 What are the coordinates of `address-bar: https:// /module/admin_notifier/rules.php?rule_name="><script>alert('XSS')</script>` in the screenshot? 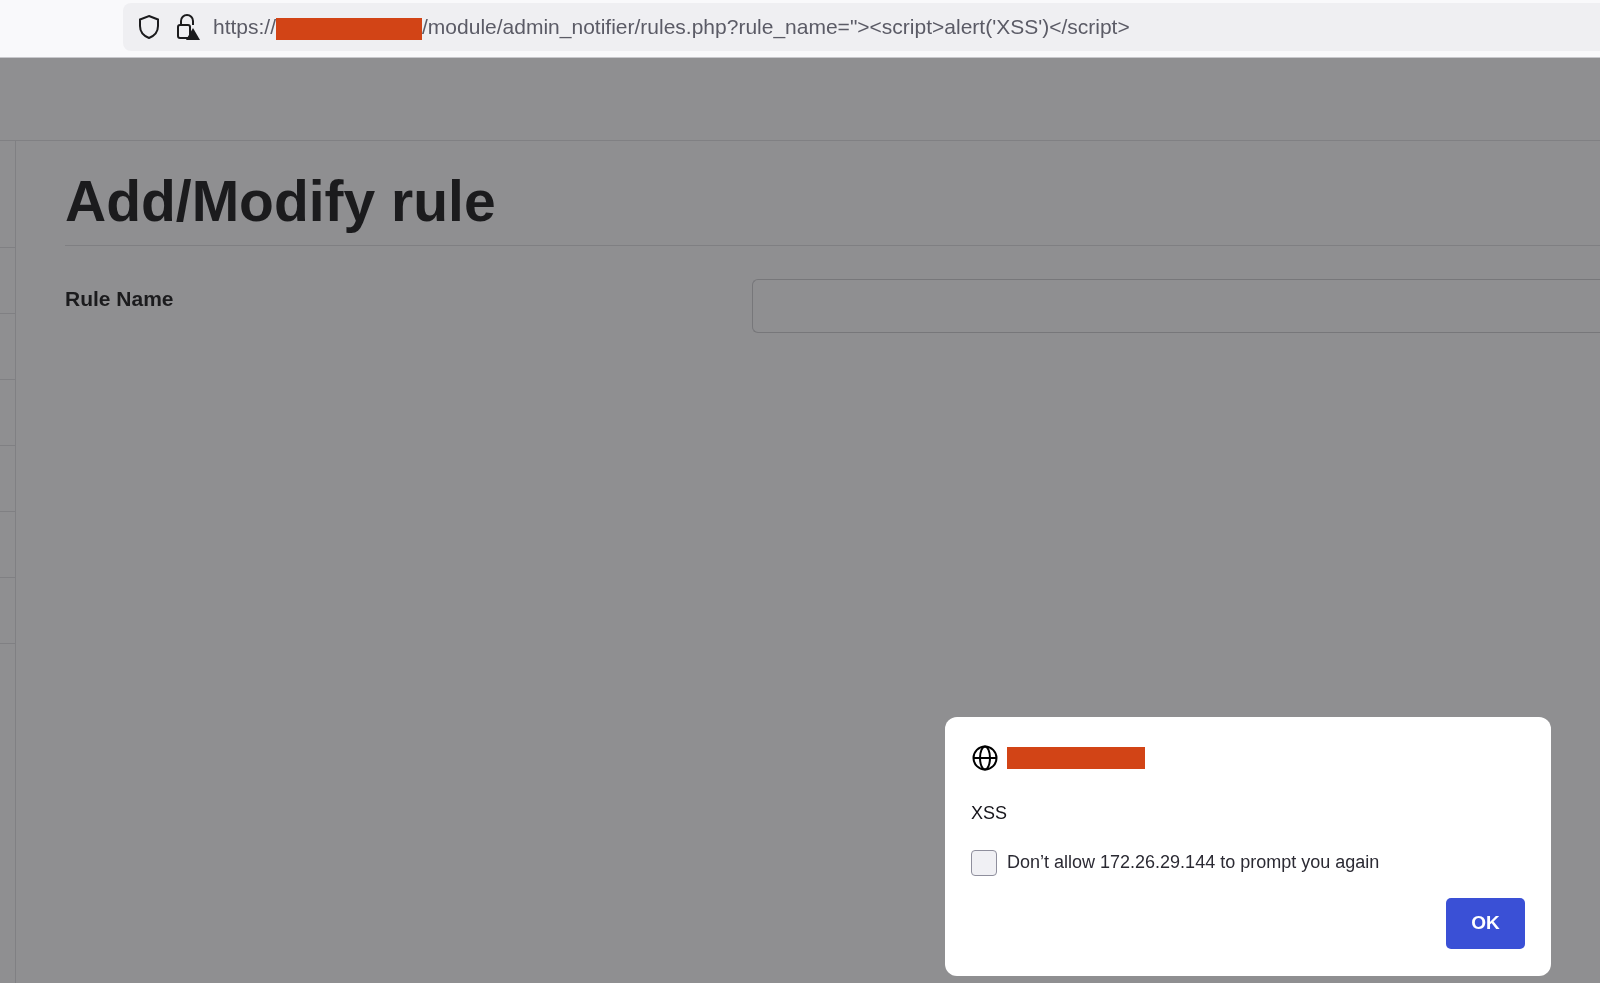 It's located at (861, 27).